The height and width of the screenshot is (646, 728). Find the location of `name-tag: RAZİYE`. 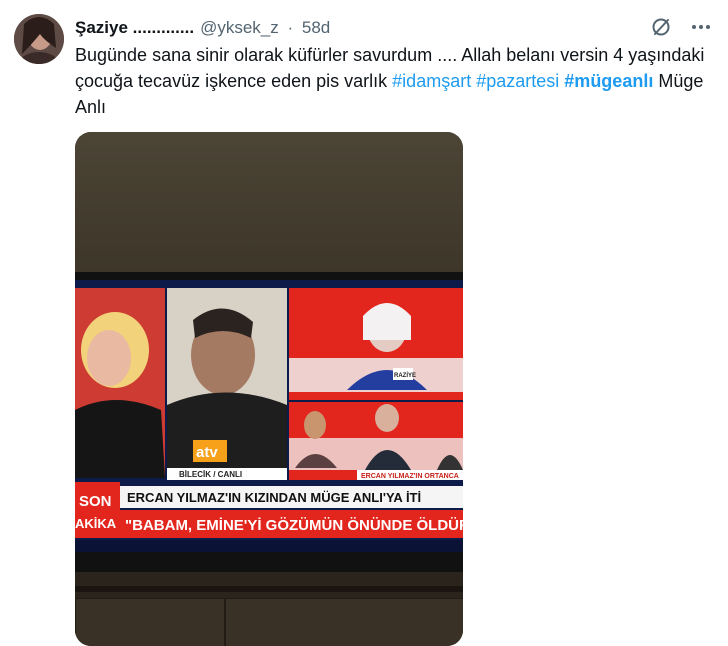

name-tag: RAZİYE is located at coordinates (405, 375).